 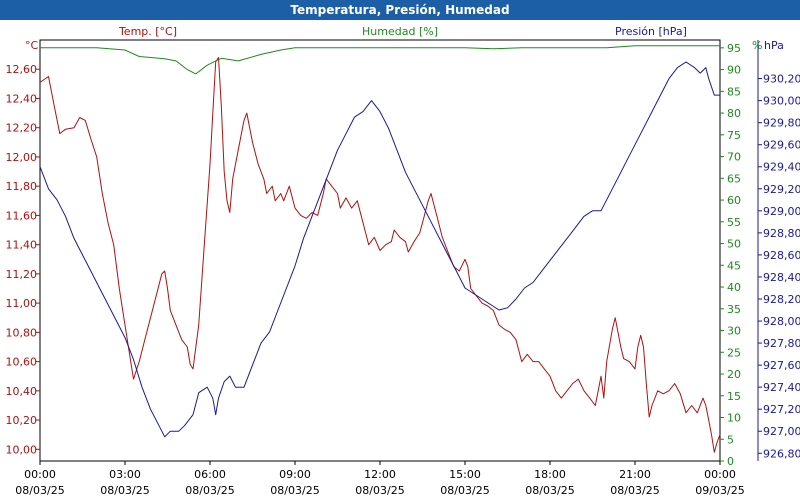 What do you see at coordinates (734, 200) in the screenshot?
I see `humidity-tick-label: 60` at bounding box center [734, 200].